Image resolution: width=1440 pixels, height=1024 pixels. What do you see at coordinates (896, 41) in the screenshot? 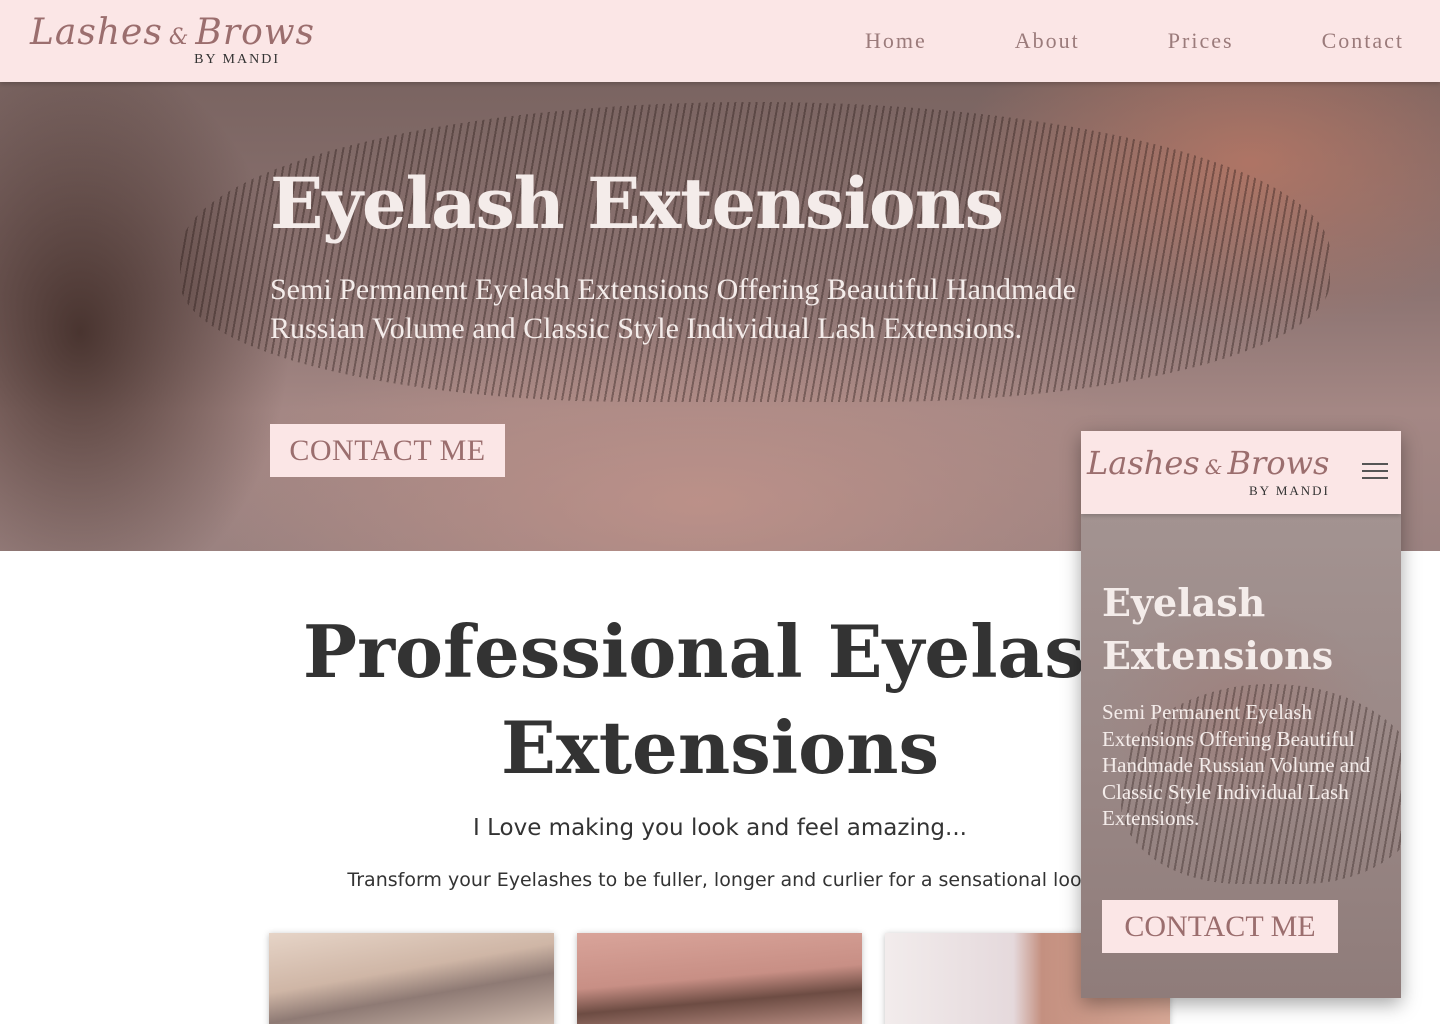
I see `nav-home: Home` at bounding box center [896, 41].